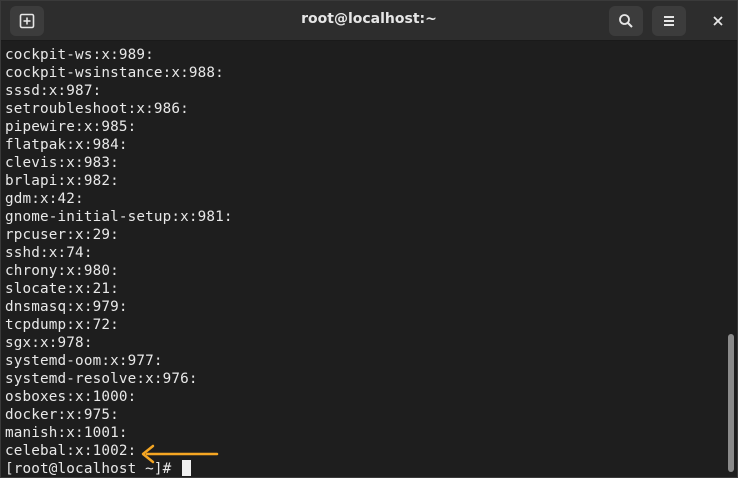  What do you see at coordinates (49, 343) in the screenshot?
I see `terminal-line: sgx:x:978:` at bounding box center [49, 343].